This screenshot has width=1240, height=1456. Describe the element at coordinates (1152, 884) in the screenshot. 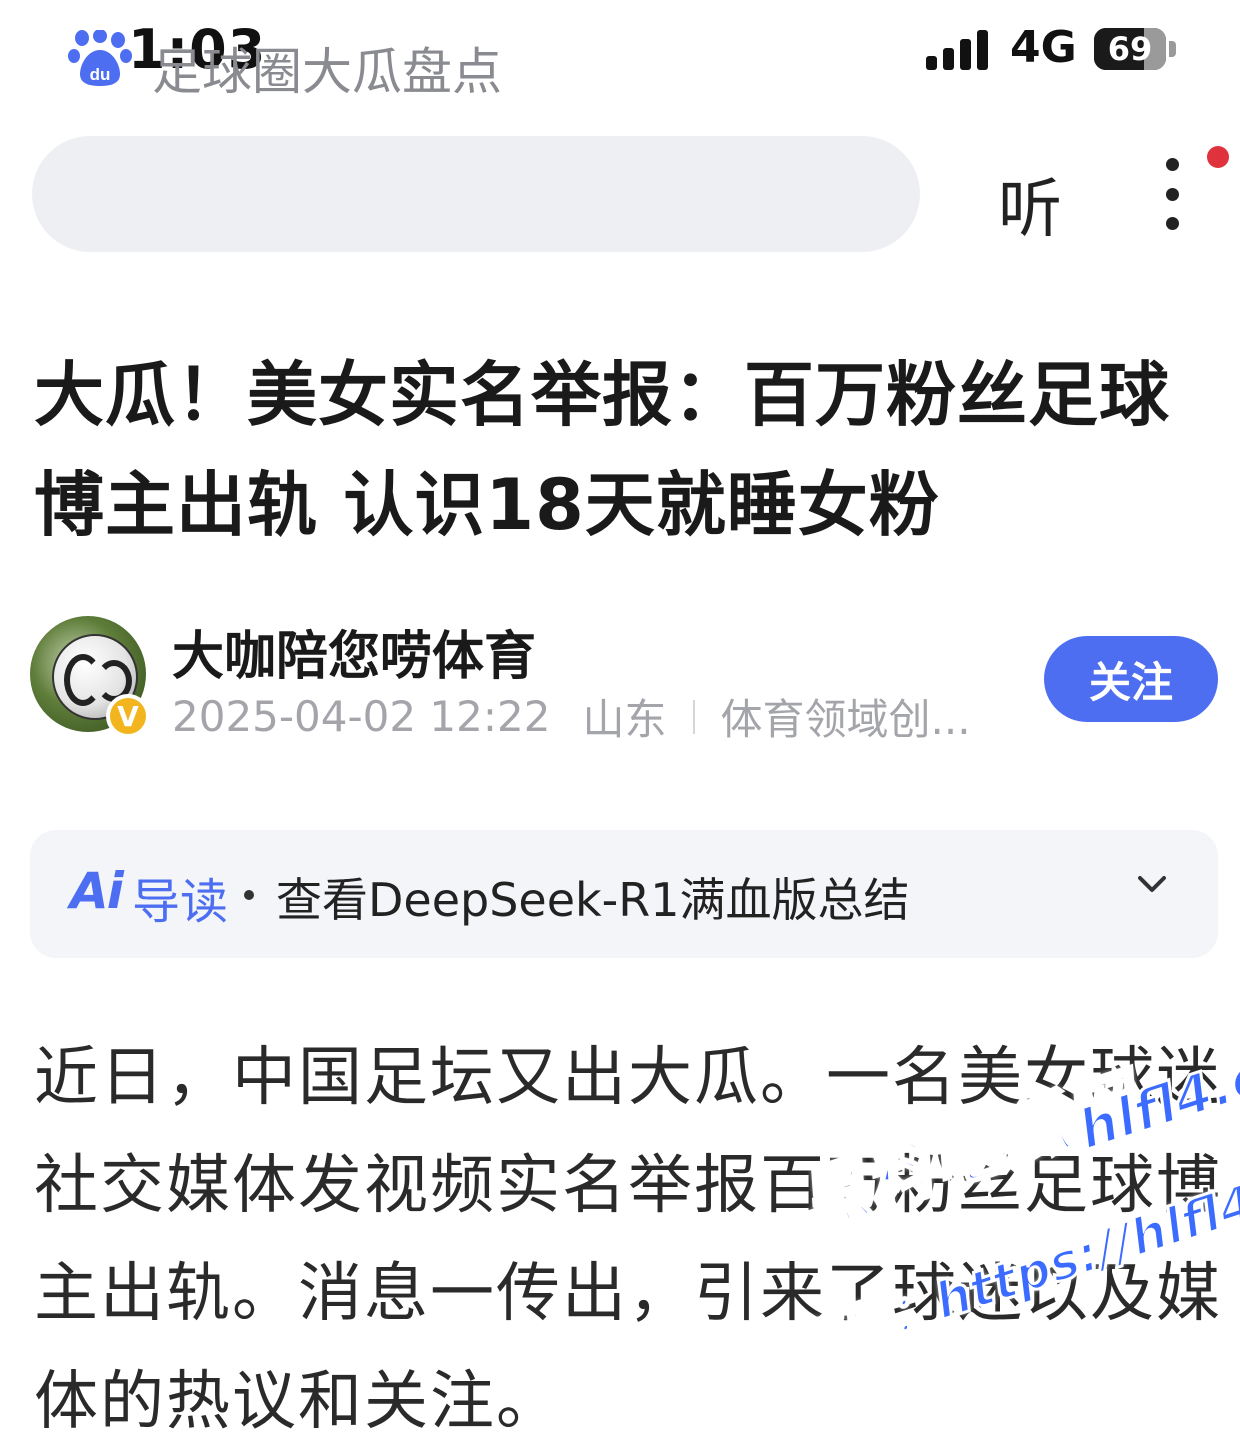

I see `chevron-down-icon` at that location.